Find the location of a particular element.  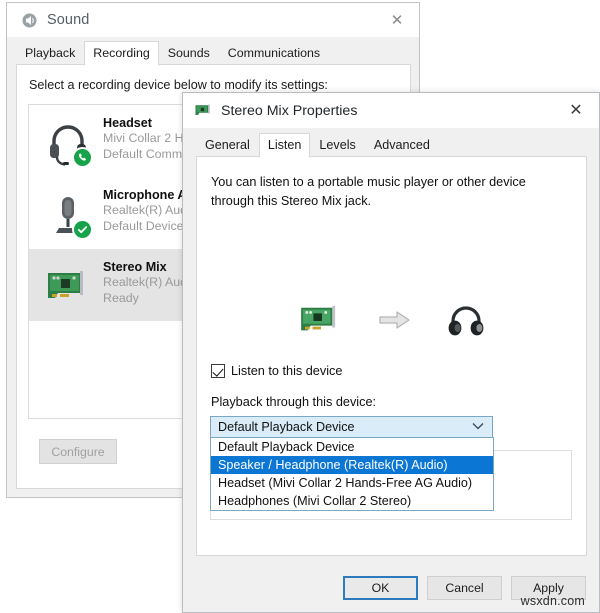

headphones-icon is located at coordinates (466, 322).